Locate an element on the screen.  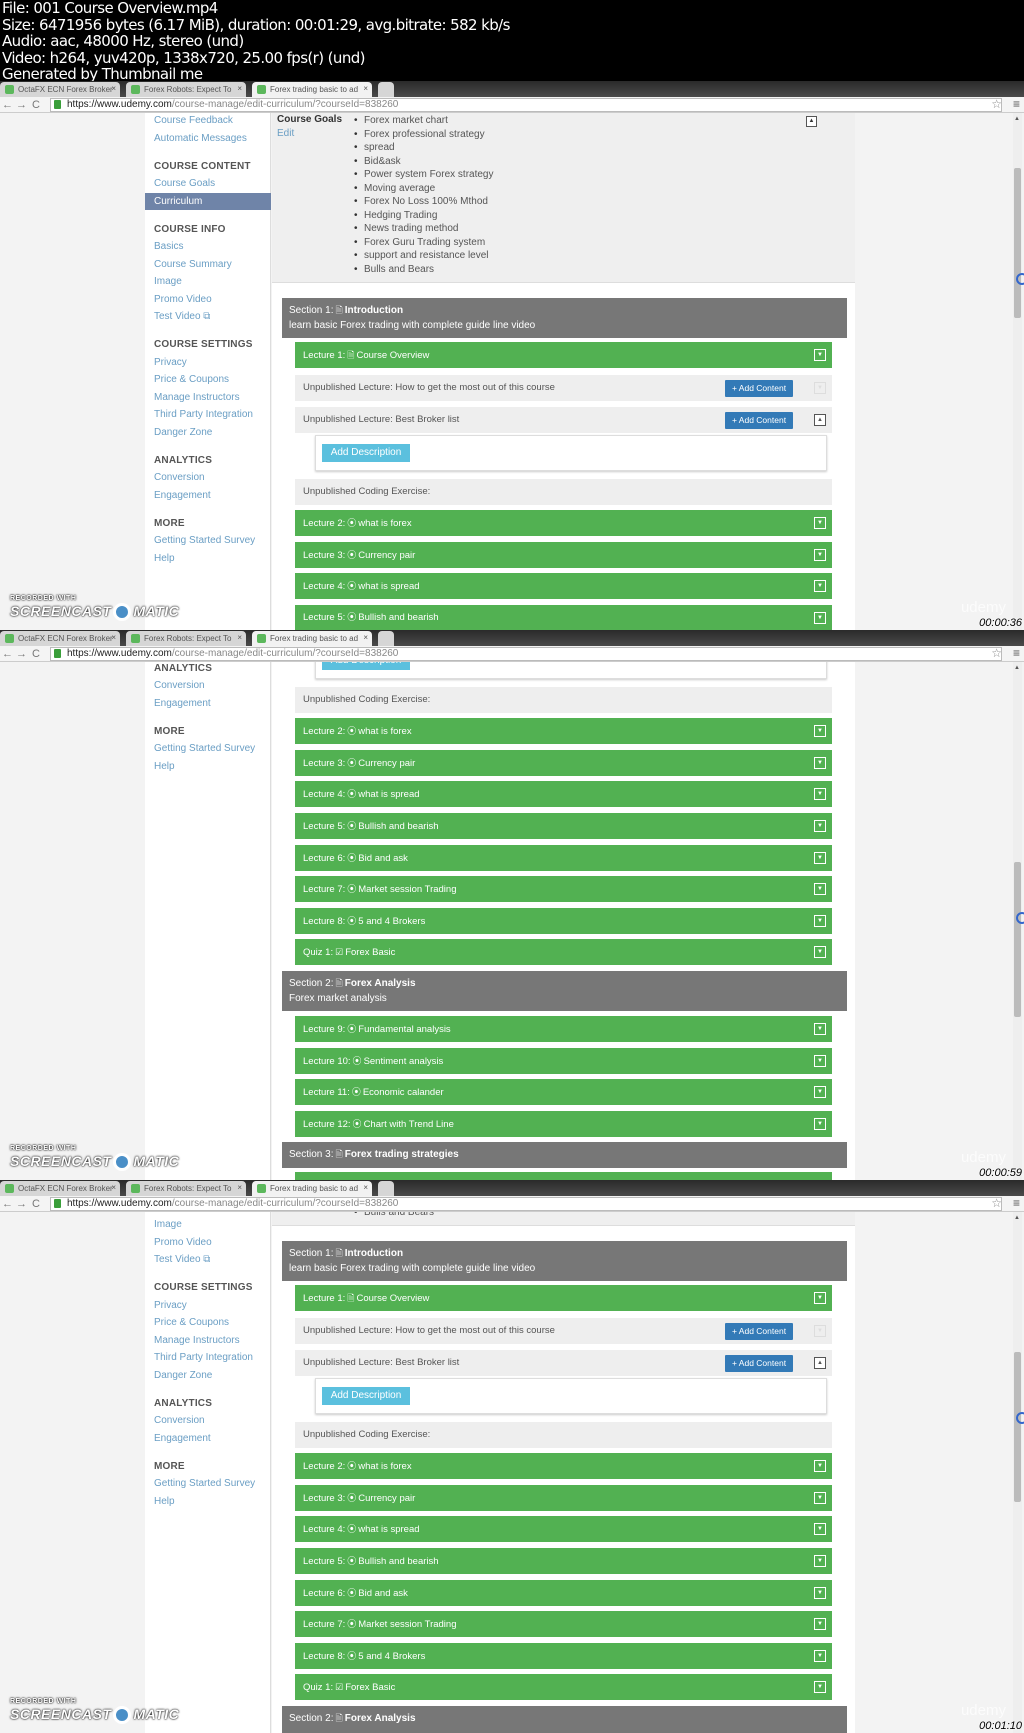
lecture-row: Lecture 9: ⦿ Fundamental analysis ▼ is located at coordinates (563, 1029).